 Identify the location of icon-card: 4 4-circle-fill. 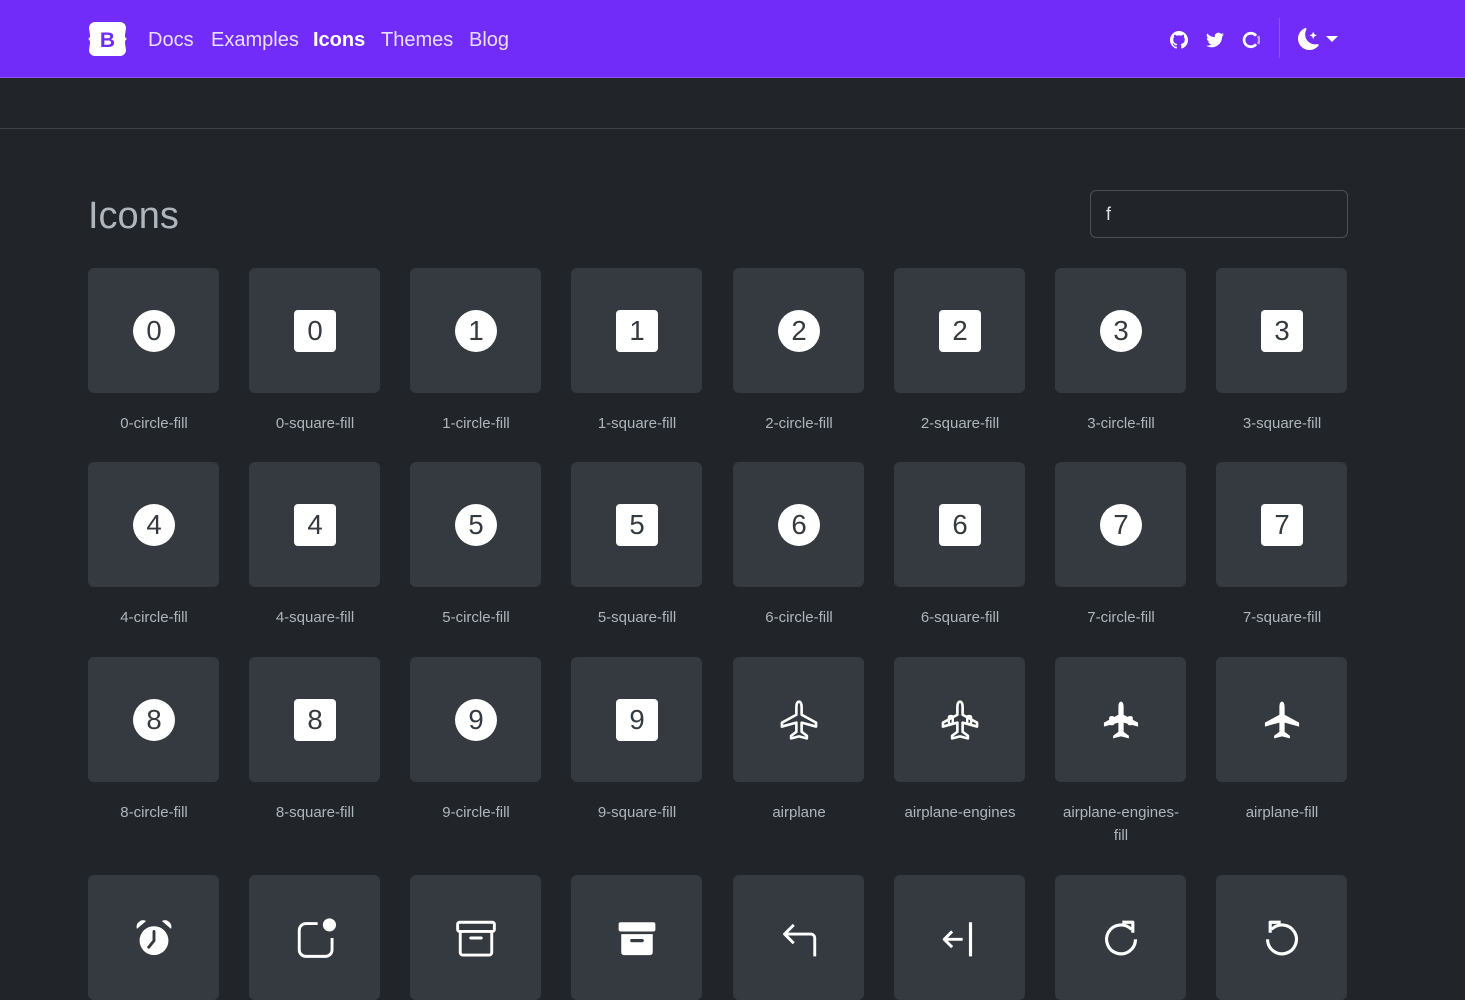
(154, 545).